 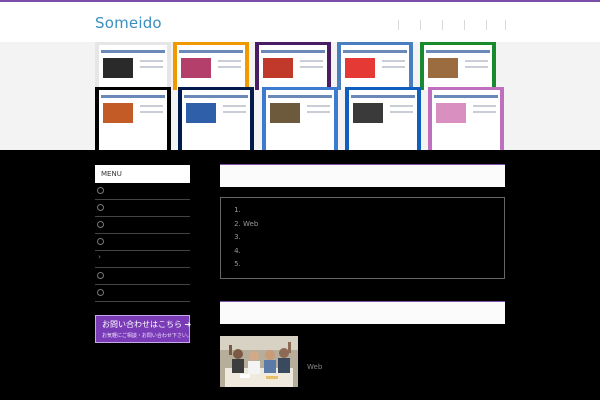 What do you see at coordinates (147, 324) in the screenshot?
I see `contact-button-label: お問い合わせはこちら ➔` at bounding box center [147, 324].